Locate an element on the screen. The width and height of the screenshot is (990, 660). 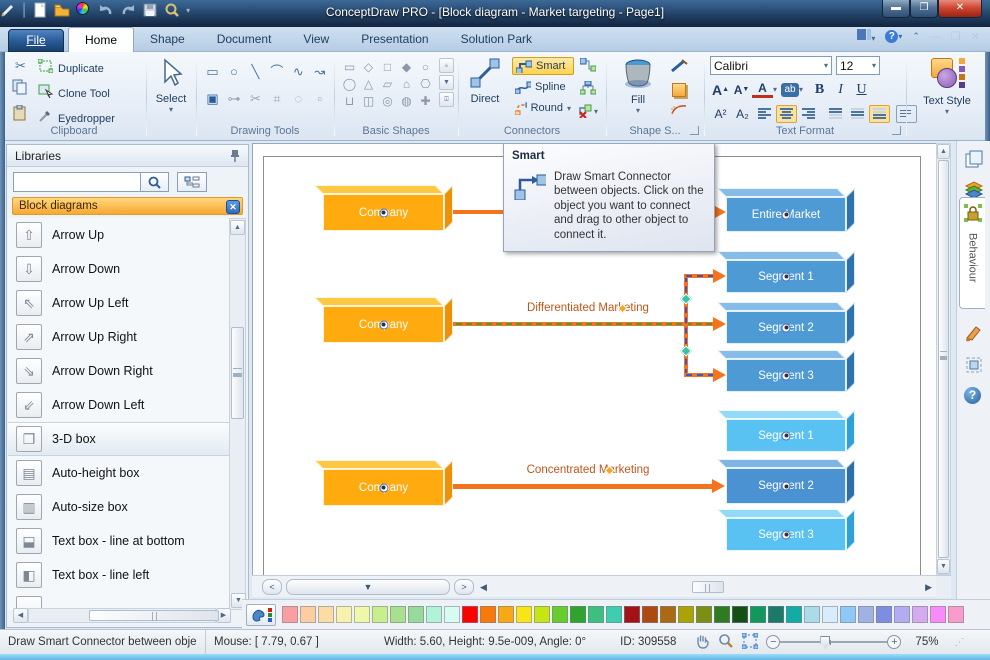
canvas-scroll-up-icon: ▲ is located at coordinates (943, 151).